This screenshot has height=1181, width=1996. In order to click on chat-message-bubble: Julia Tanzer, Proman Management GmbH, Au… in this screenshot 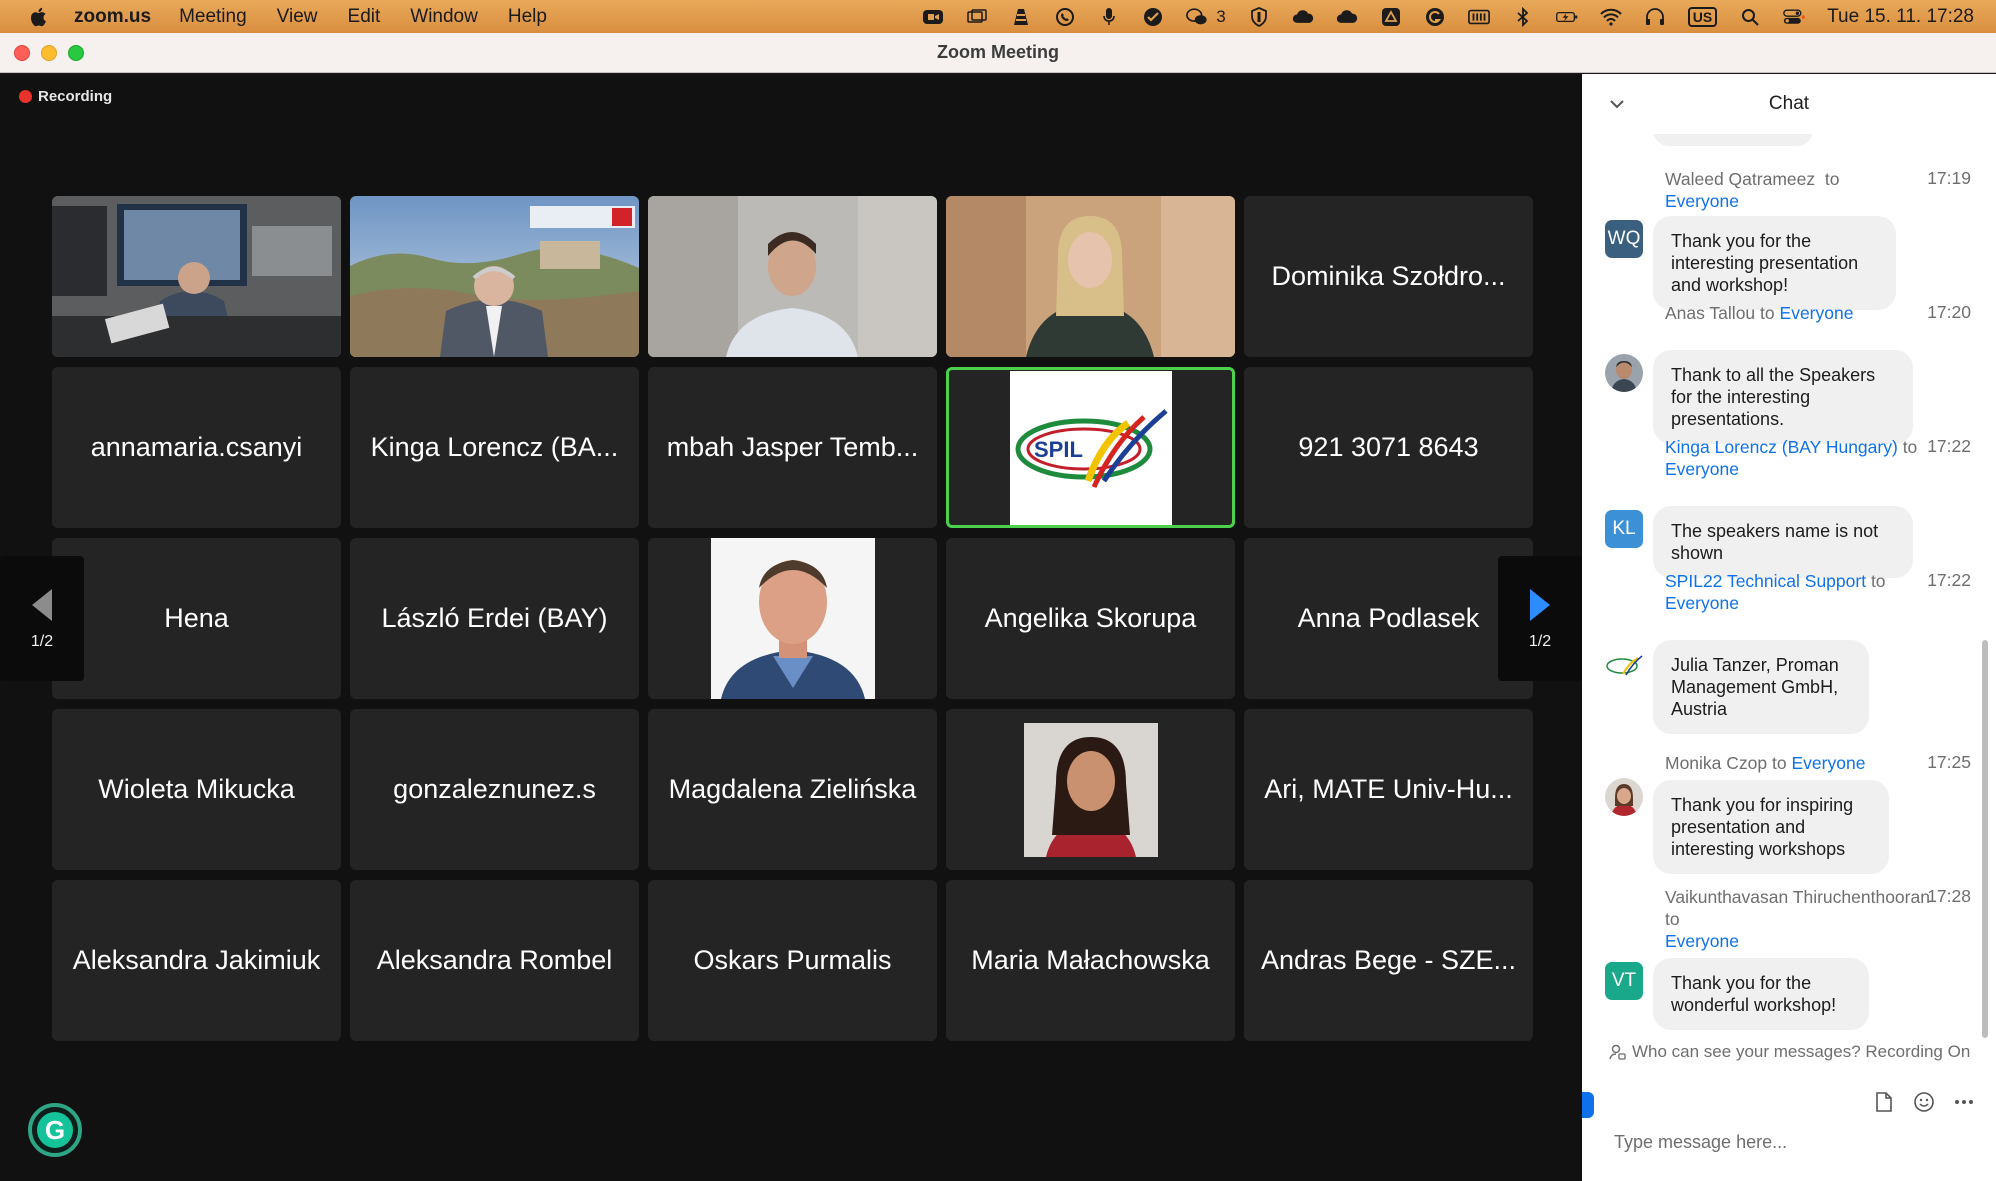, I will do `click(1761, 687)`.